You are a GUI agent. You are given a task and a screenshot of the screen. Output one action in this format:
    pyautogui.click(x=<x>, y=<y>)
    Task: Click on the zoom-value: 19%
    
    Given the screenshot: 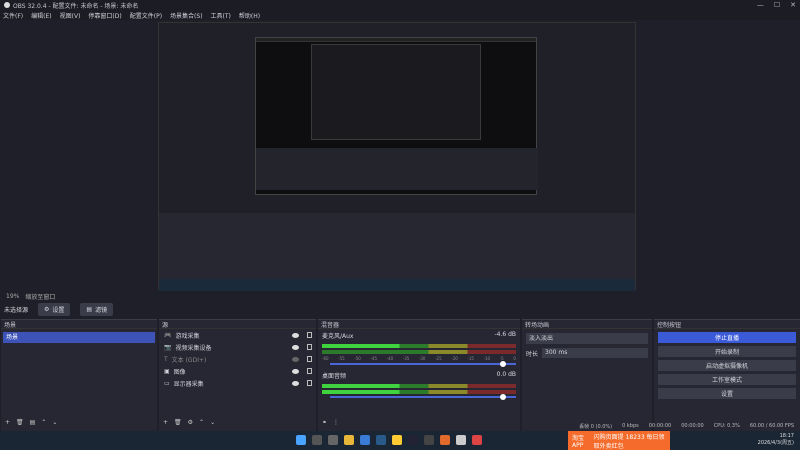 What is the action you would take?
    pyautogui.click(x=12, y=296)
    